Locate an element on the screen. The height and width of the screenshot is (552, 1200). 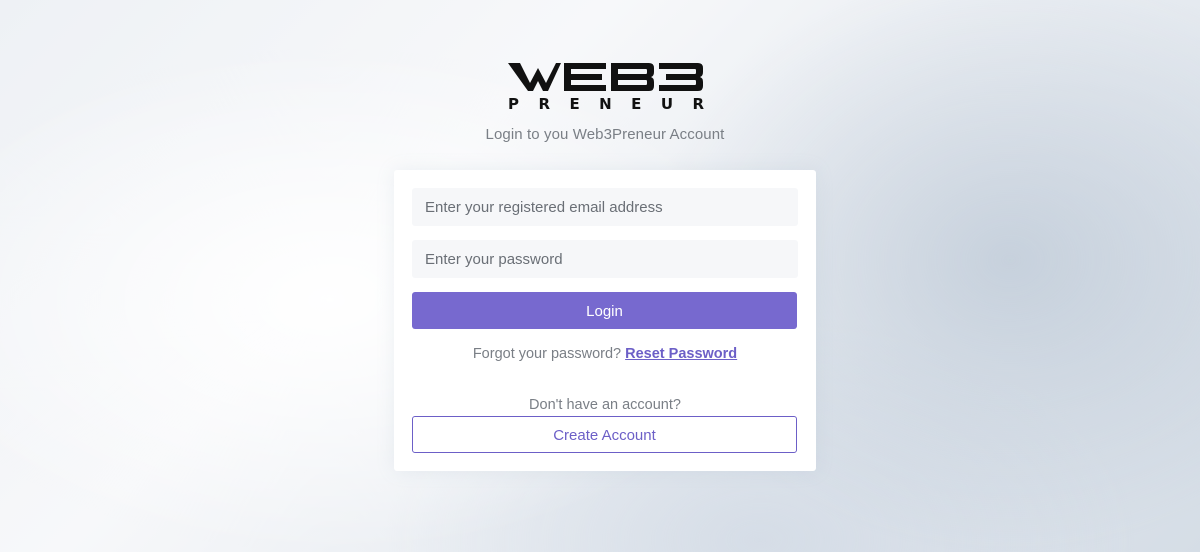
email-field is located at coordinates (605, 207).